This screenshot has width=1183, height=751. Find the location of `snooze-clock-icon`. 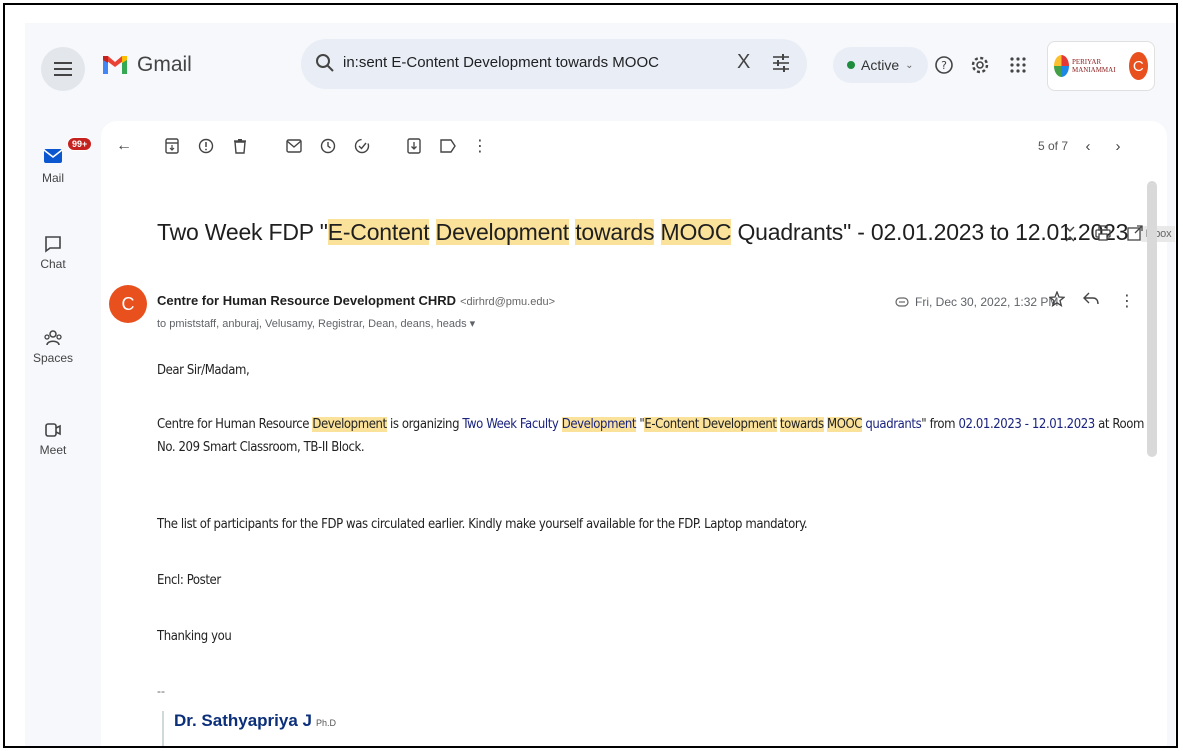

snooze-clock-icon is located at coordinates (328, 146).